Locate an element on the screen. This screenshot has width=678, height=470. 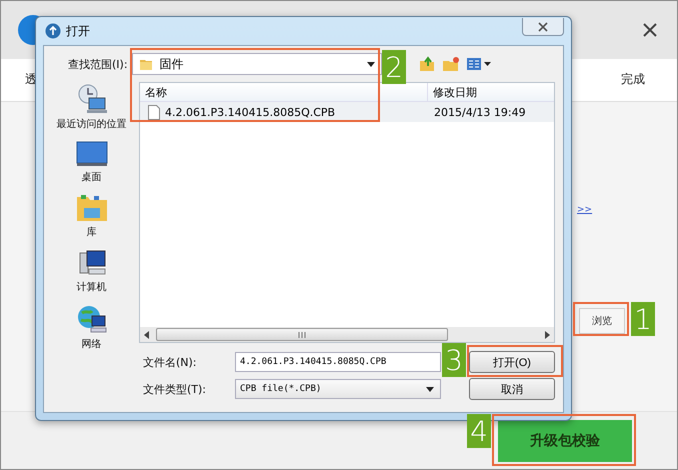
app-icon is located at coordinates (53, 31).